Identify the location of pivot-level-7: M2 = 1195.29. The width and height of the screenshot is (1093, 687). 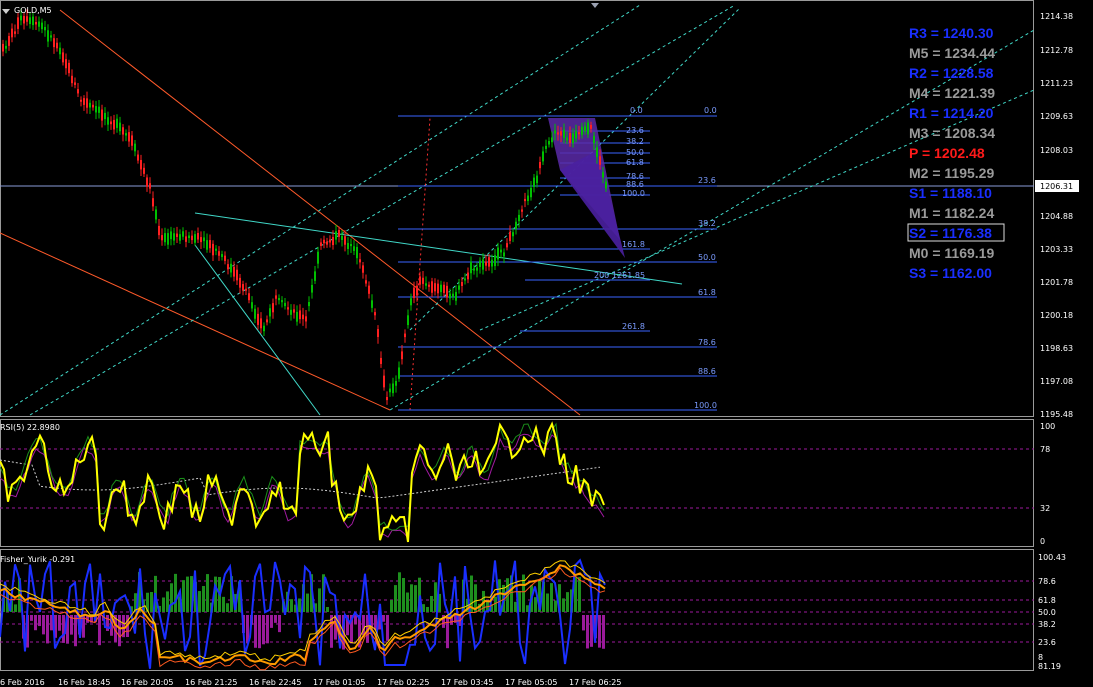
(951, 173).